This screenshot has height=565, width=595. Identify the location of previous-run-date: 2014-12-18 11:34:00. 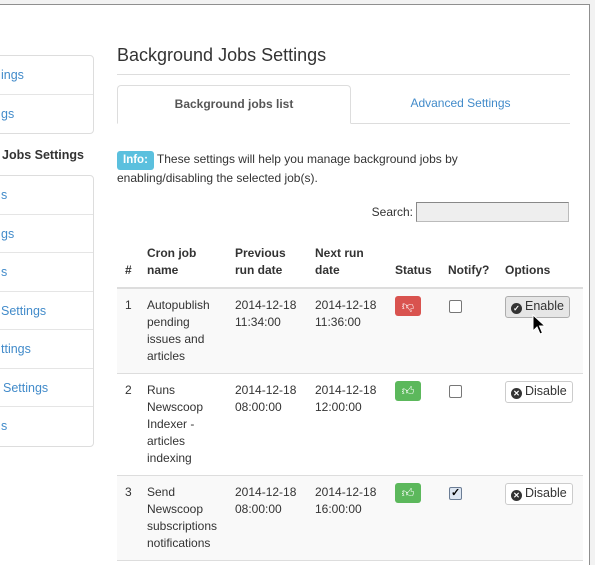
(267, 330).